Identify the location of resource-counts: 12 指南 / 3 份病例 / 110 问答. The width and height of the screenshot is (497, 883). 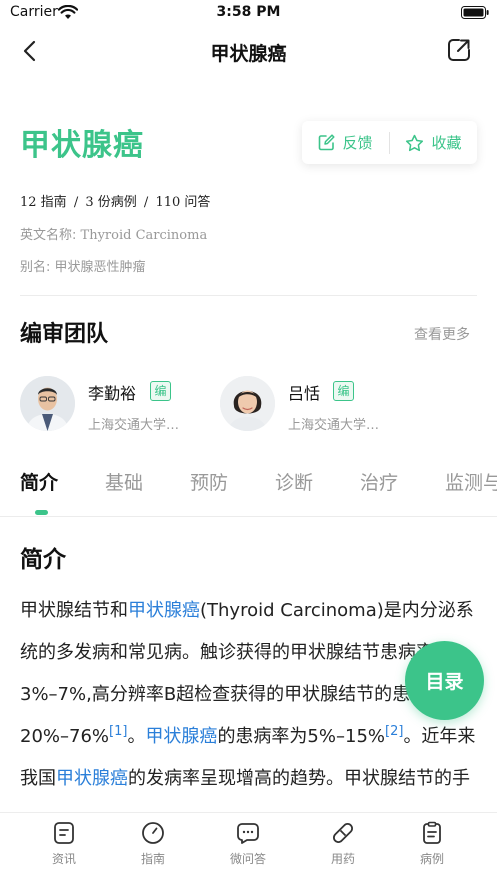
(115, 200).